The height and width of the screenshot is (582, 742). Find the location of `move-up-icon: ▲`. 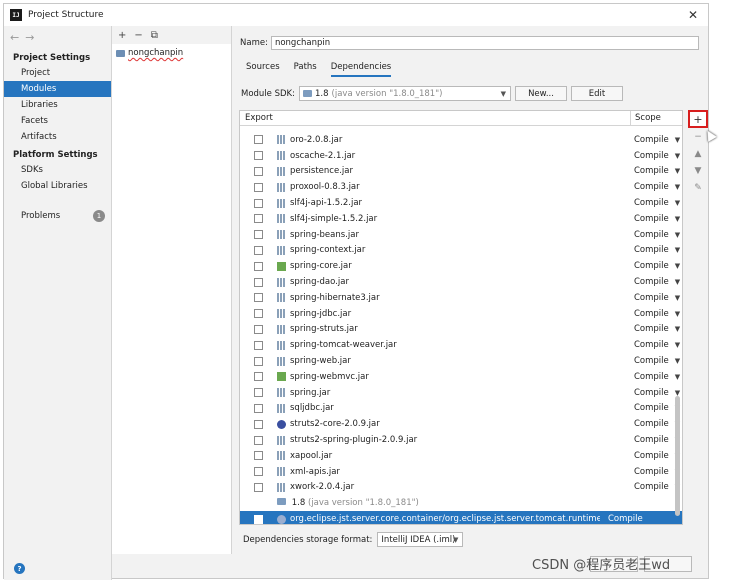

move-up-icon: ▲ is located at coordinates (698, 153).